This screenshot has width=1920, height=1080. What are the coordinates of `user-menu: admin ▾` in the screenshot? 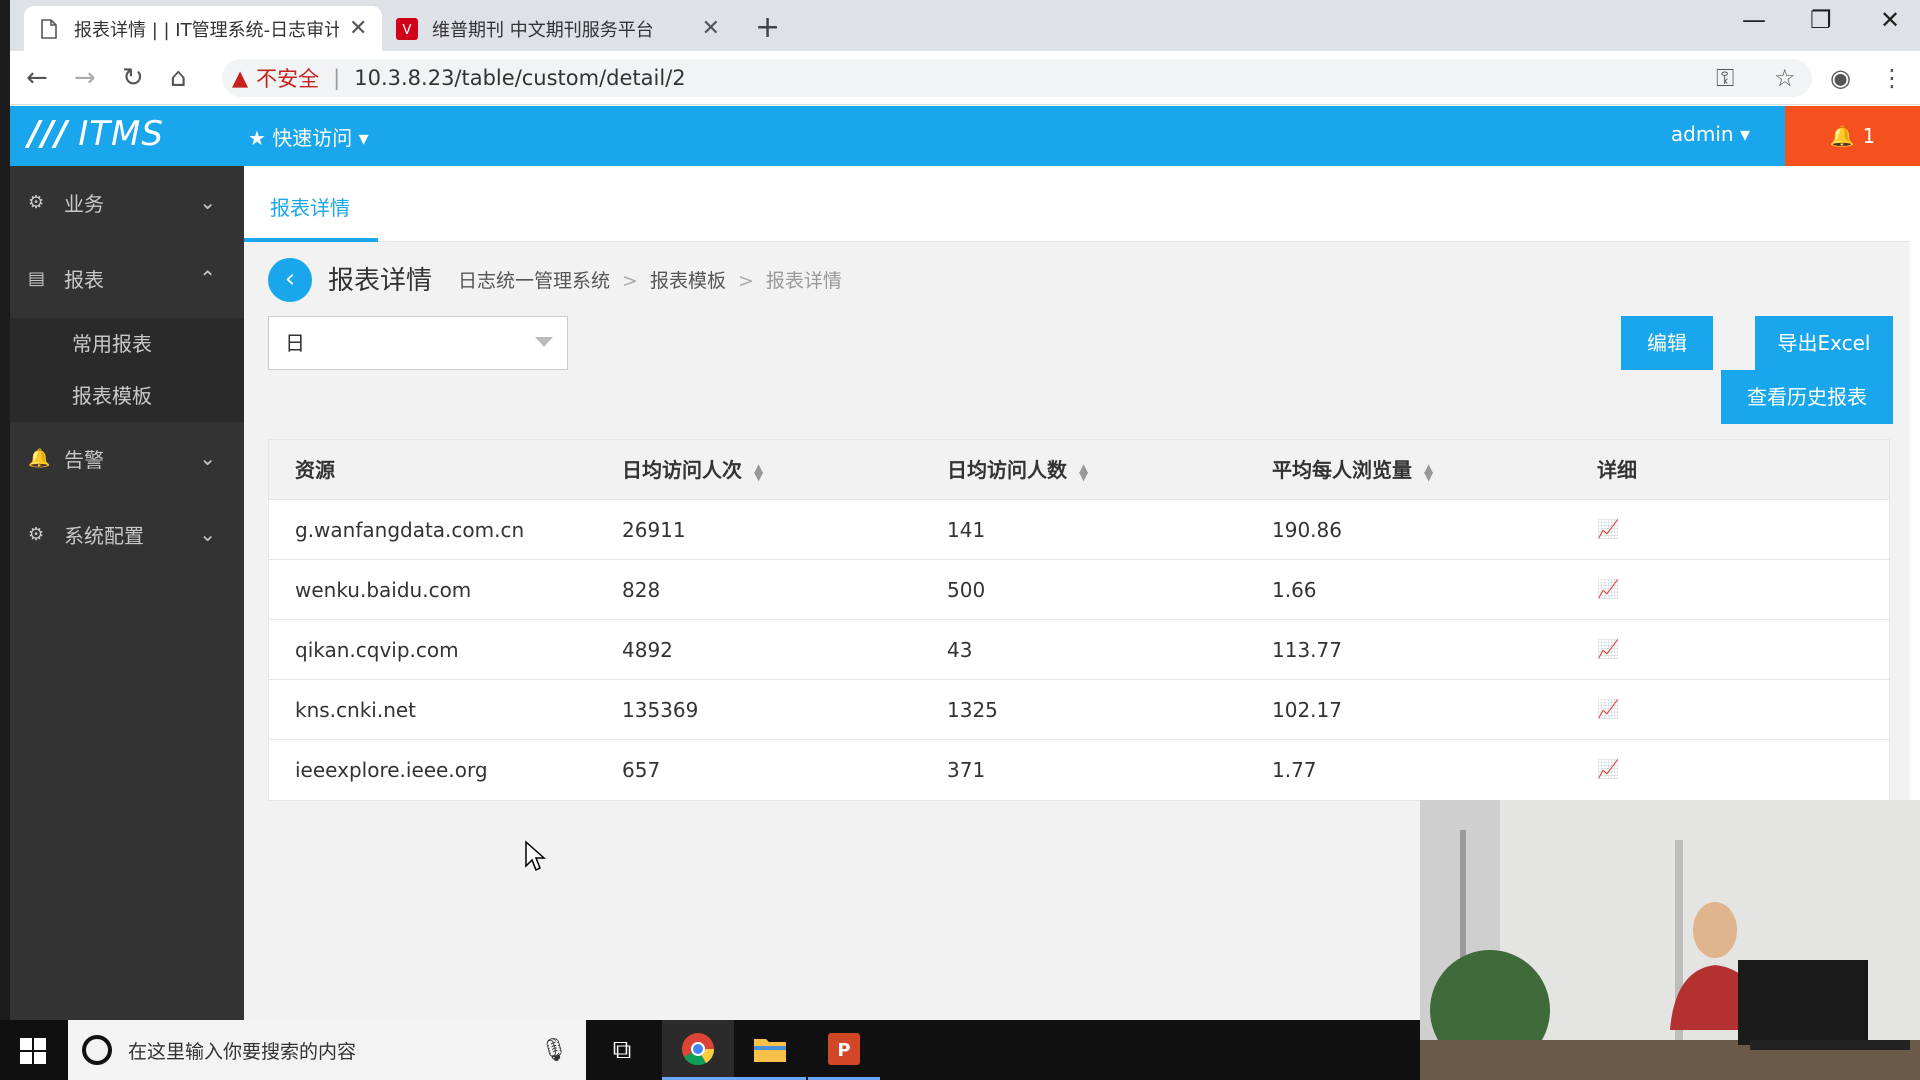 It's located at (1710, 134).